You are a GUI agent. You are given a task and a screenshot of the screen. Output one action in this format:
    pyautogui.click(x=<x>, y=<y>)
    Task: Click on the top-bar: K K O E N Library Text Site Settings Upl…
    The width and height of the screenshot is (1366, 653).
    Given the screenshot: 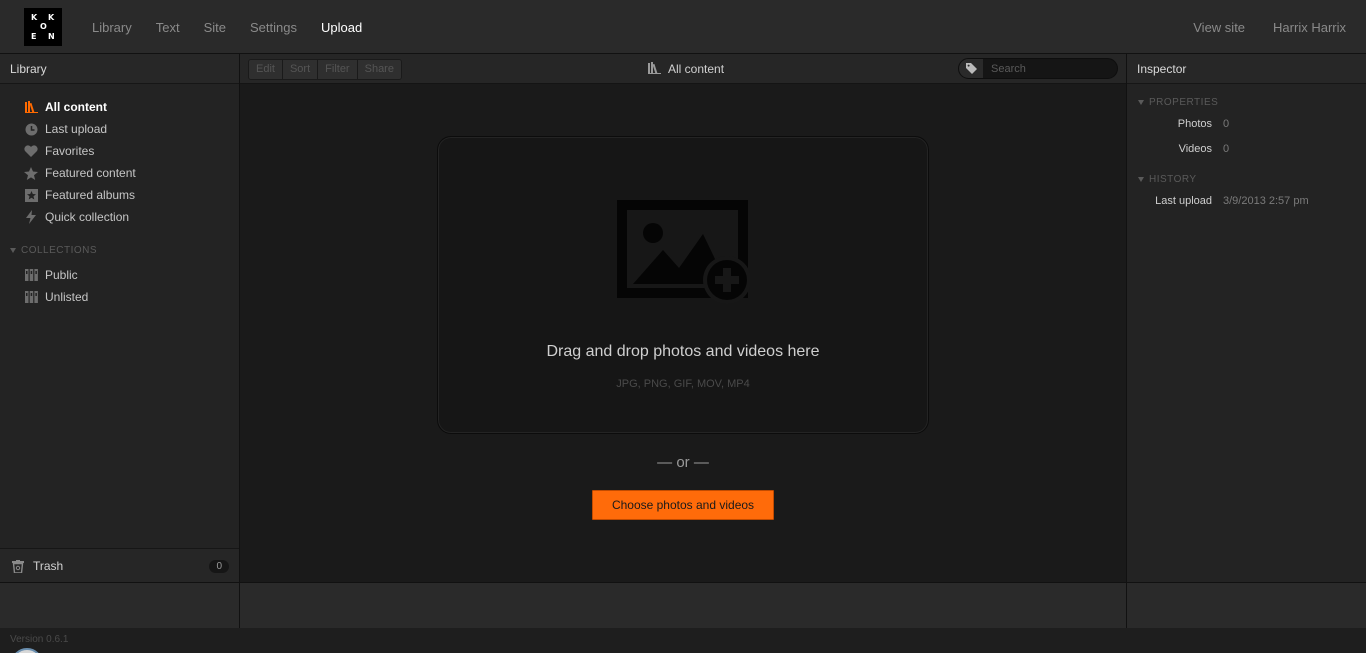 What is the action you would take?
    pyautogui.click(x=683, y=27)
    